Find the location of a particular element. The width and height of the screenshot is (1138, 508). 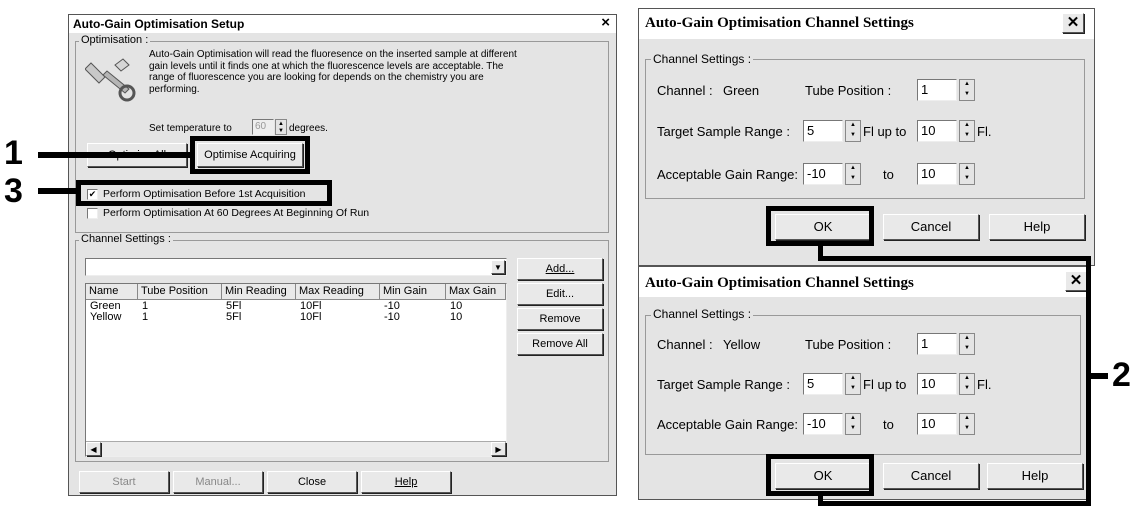

yellow-tube-spinner: ▲ ▼ is located at coordinates (967, 344).